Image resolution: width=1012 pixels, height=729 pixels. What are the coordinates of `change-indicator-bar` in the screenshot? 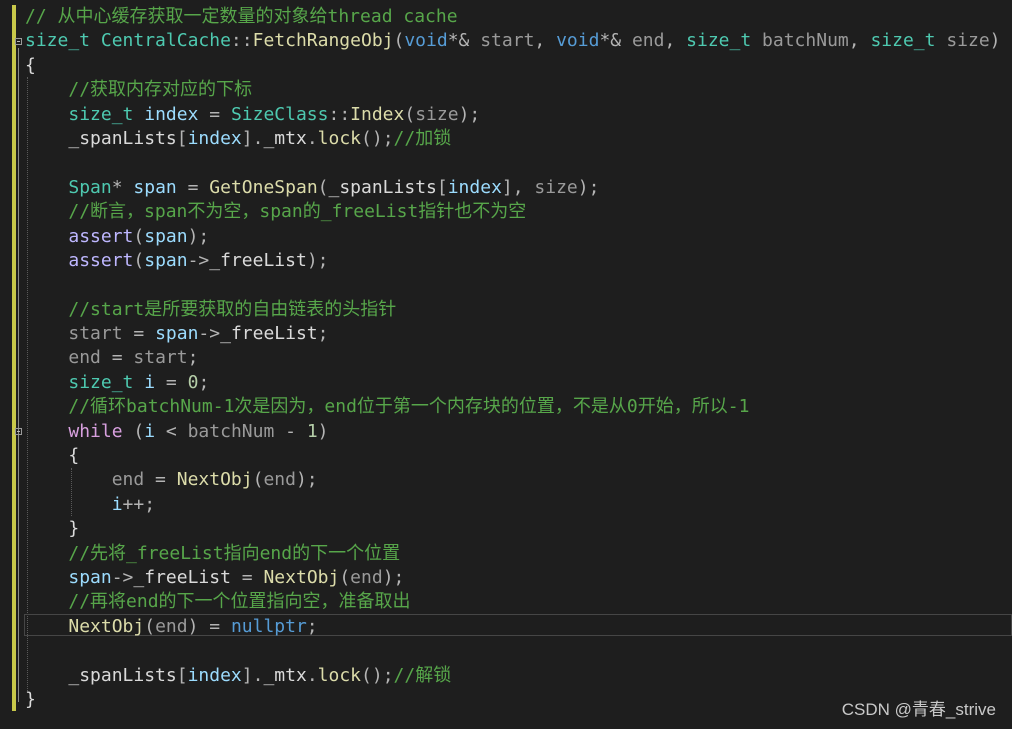 It's located at (14, 358).